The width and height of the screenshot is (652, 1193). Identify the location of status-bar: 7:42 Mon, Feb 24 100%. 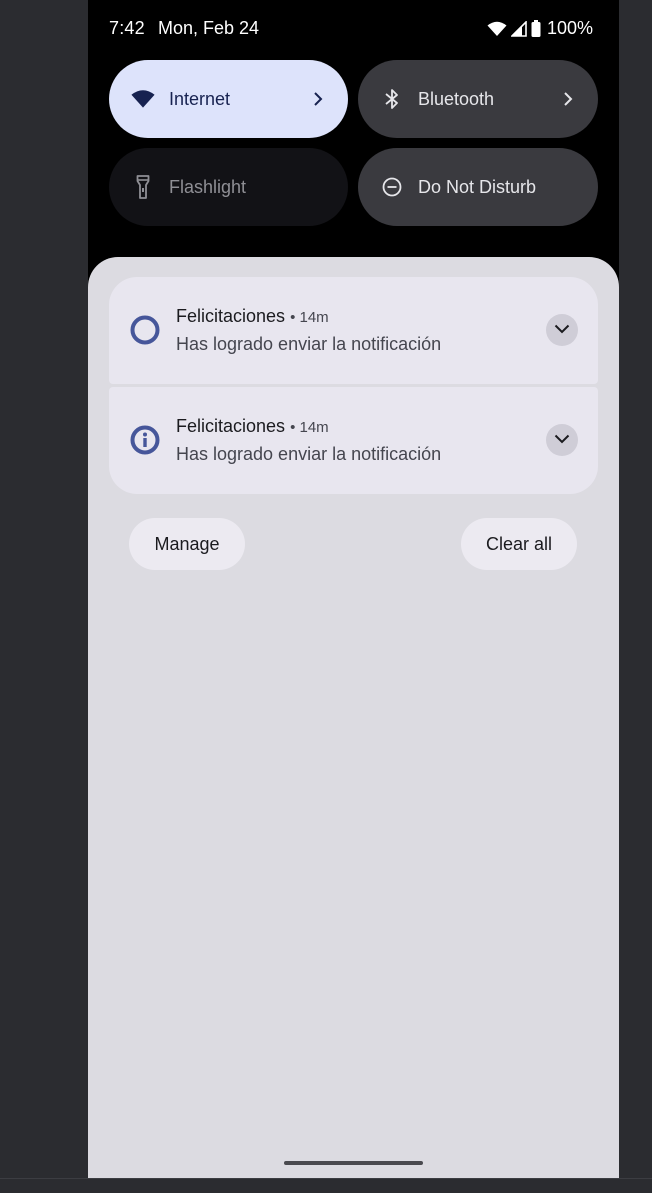
(353, 29).